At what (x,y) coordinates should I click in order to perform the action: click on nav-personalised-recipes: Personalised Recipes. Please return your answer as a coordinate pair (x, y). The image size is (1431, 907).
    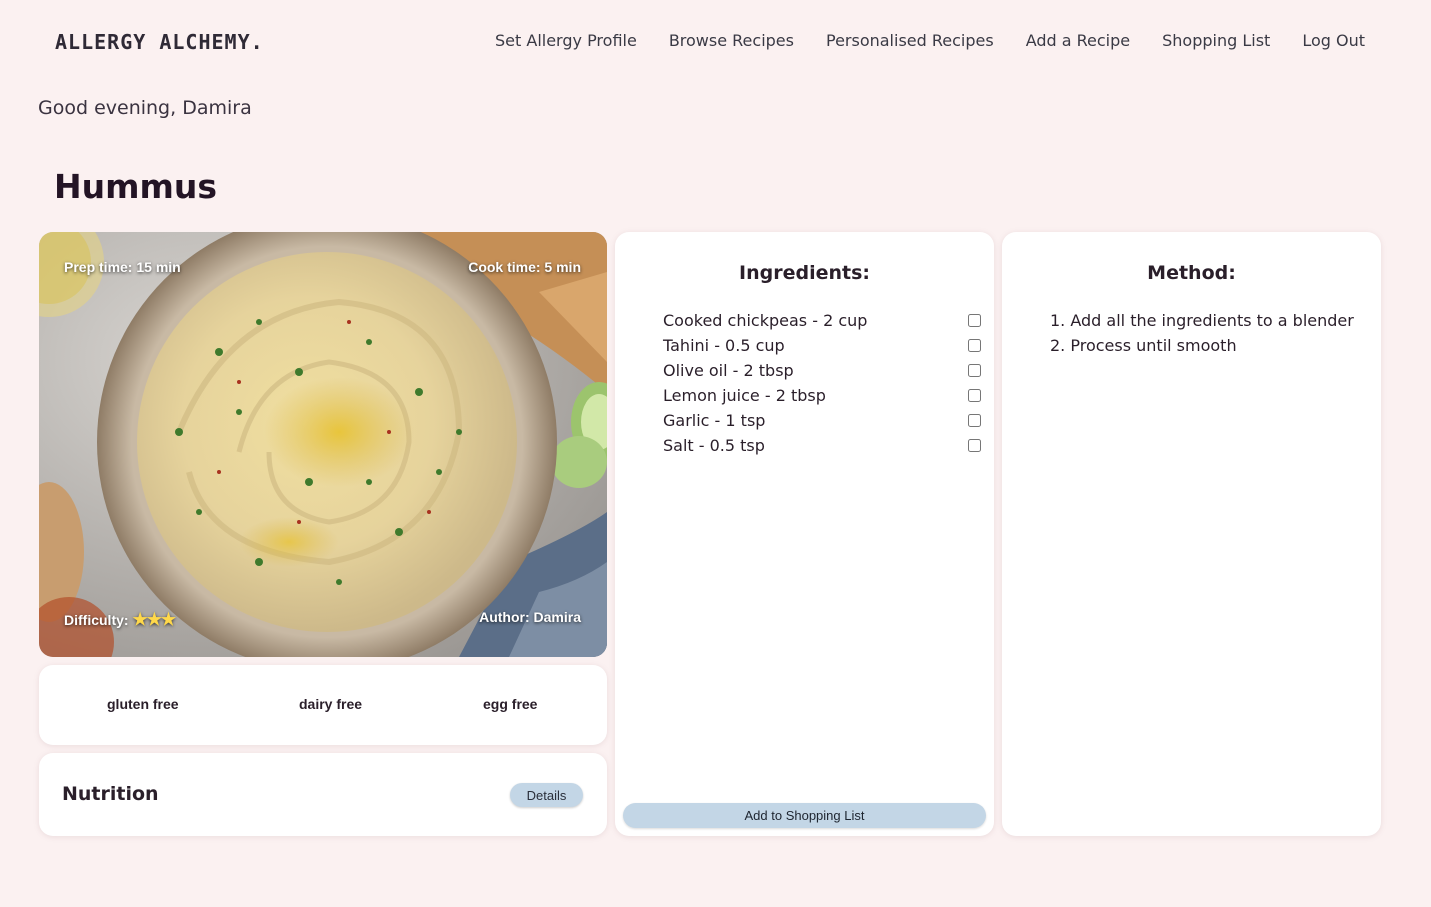
    Looking at the image, I should click on (910, 40).